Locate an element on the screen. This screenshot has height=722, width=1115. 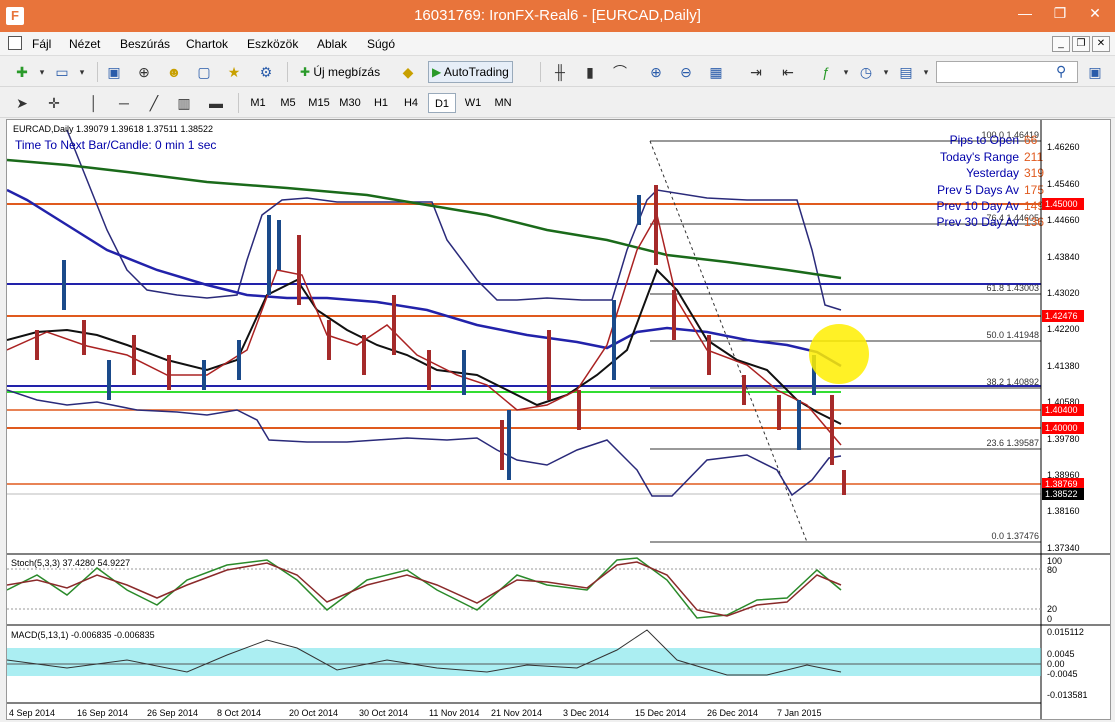
stat-label-prev-30: Prev 30 Day Av is located at coordinates (978, 222).